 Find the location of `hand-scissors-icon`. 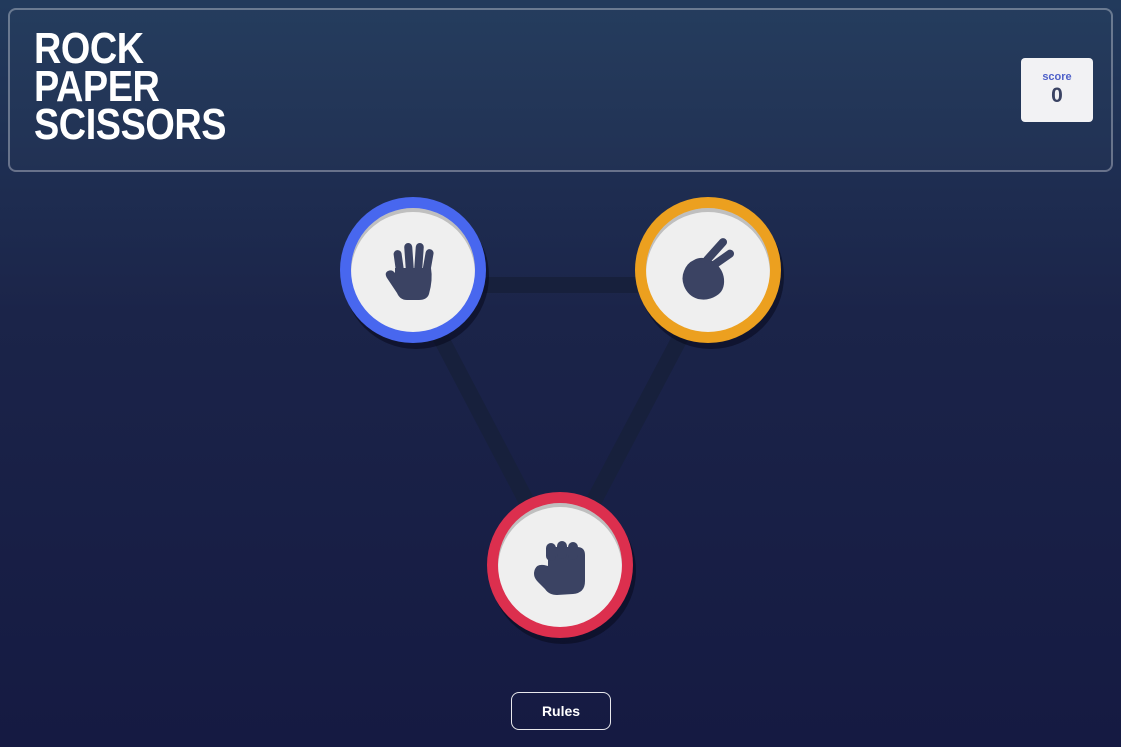

hand-scissors-icon is located at coordinates (708, 269).